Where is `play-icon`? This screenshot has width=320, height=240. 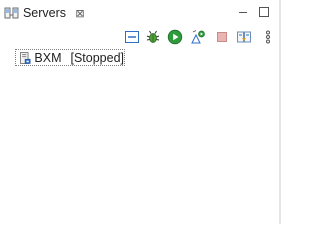 play-icon is located at coordinates (175, 37).